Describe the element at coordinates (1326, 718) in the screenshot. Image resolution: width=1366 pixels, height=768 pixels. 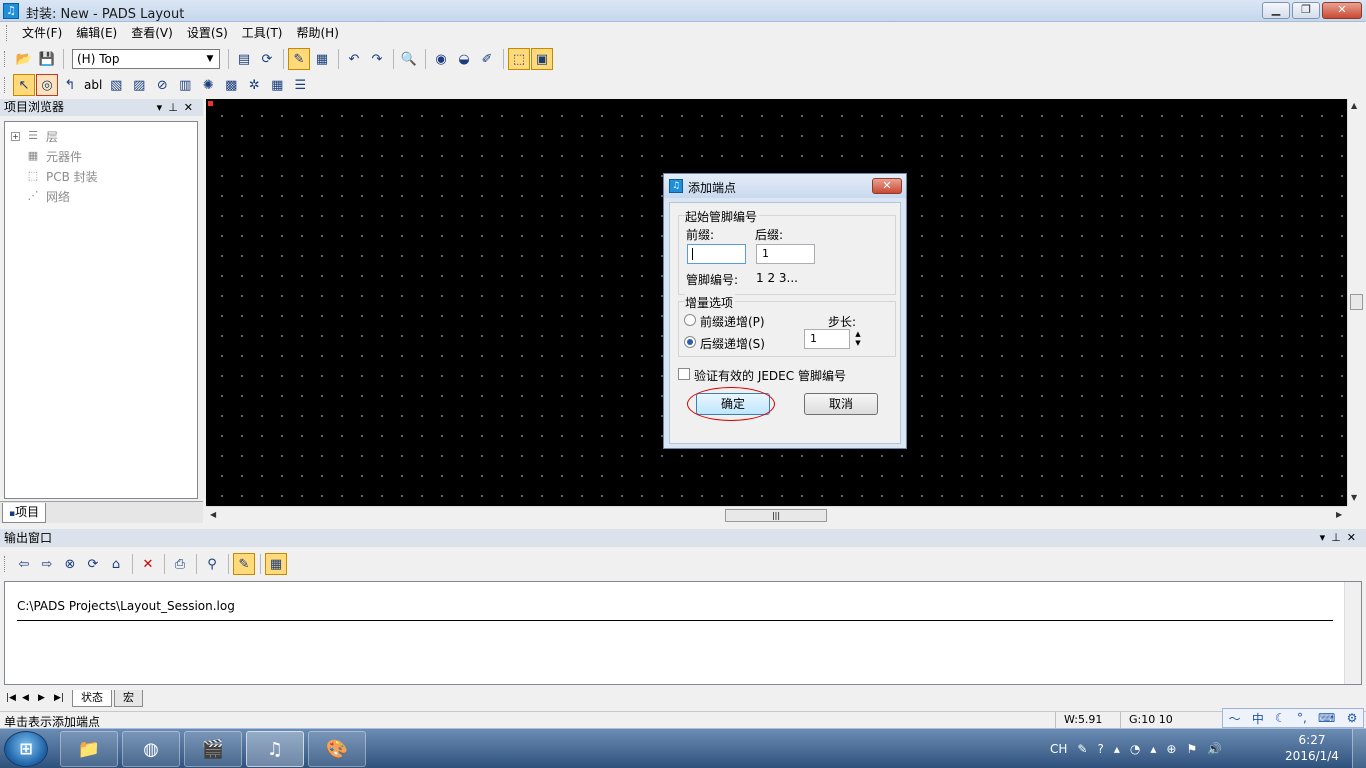
I see `ime-keyboard-icon: ⌨` at that location.